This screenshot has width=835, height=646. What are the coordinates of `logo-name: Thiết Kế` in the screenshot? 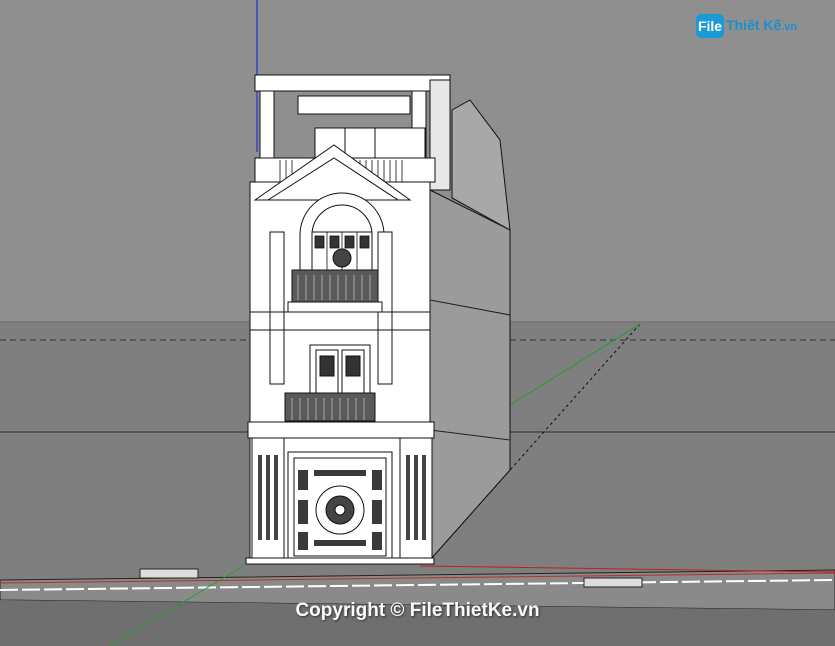 It's located at (754, 25).